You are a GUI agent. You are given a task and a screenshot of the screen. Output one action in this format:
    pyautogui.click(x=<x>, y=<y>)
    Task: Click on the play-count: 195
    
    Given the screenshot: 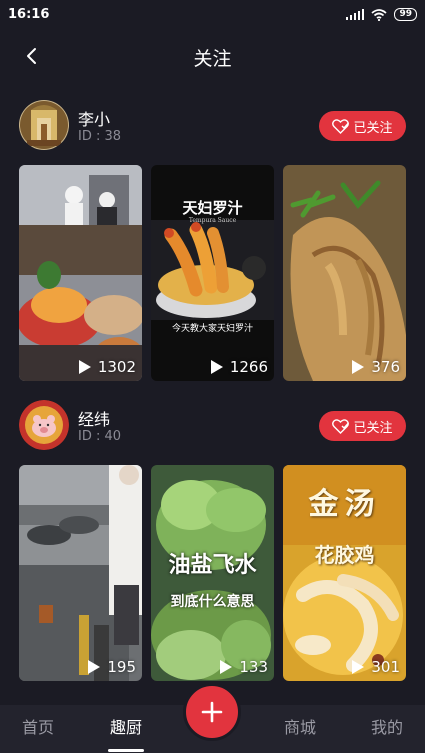 What is the action you would take?
    pyautogui.click(x=111, y=667)
    